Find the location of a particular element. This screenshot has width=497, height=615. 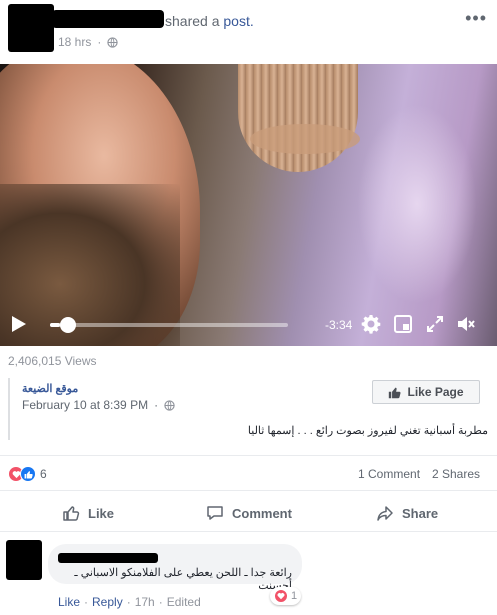

view-count: 2,406,015 Views is located at coordinates (52, 361).